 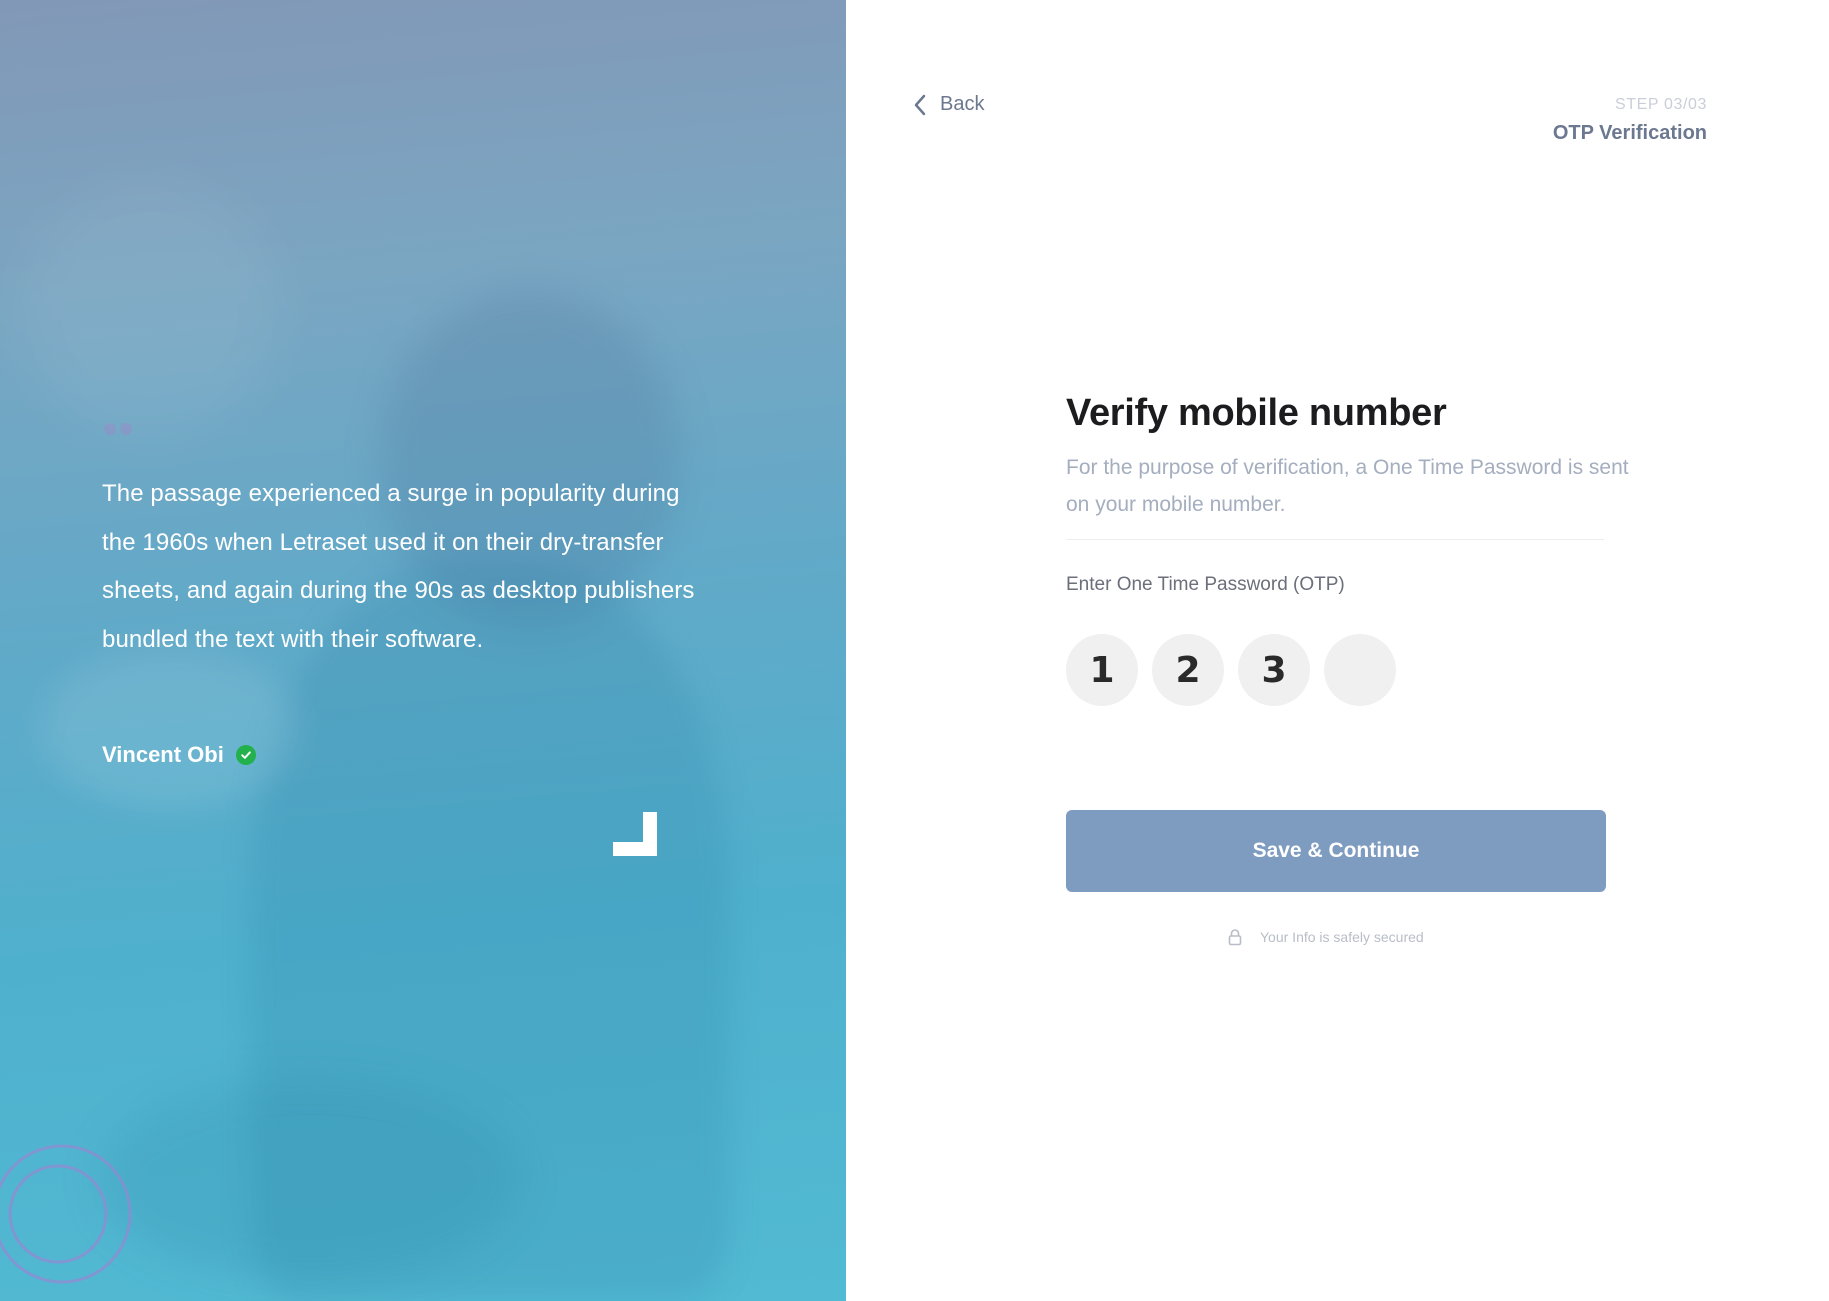 What do you see at coordinates (1427, 937) in the screenshot?
I see `secure-note: Your Info is safely secured` at bounding box center [1427, 937].